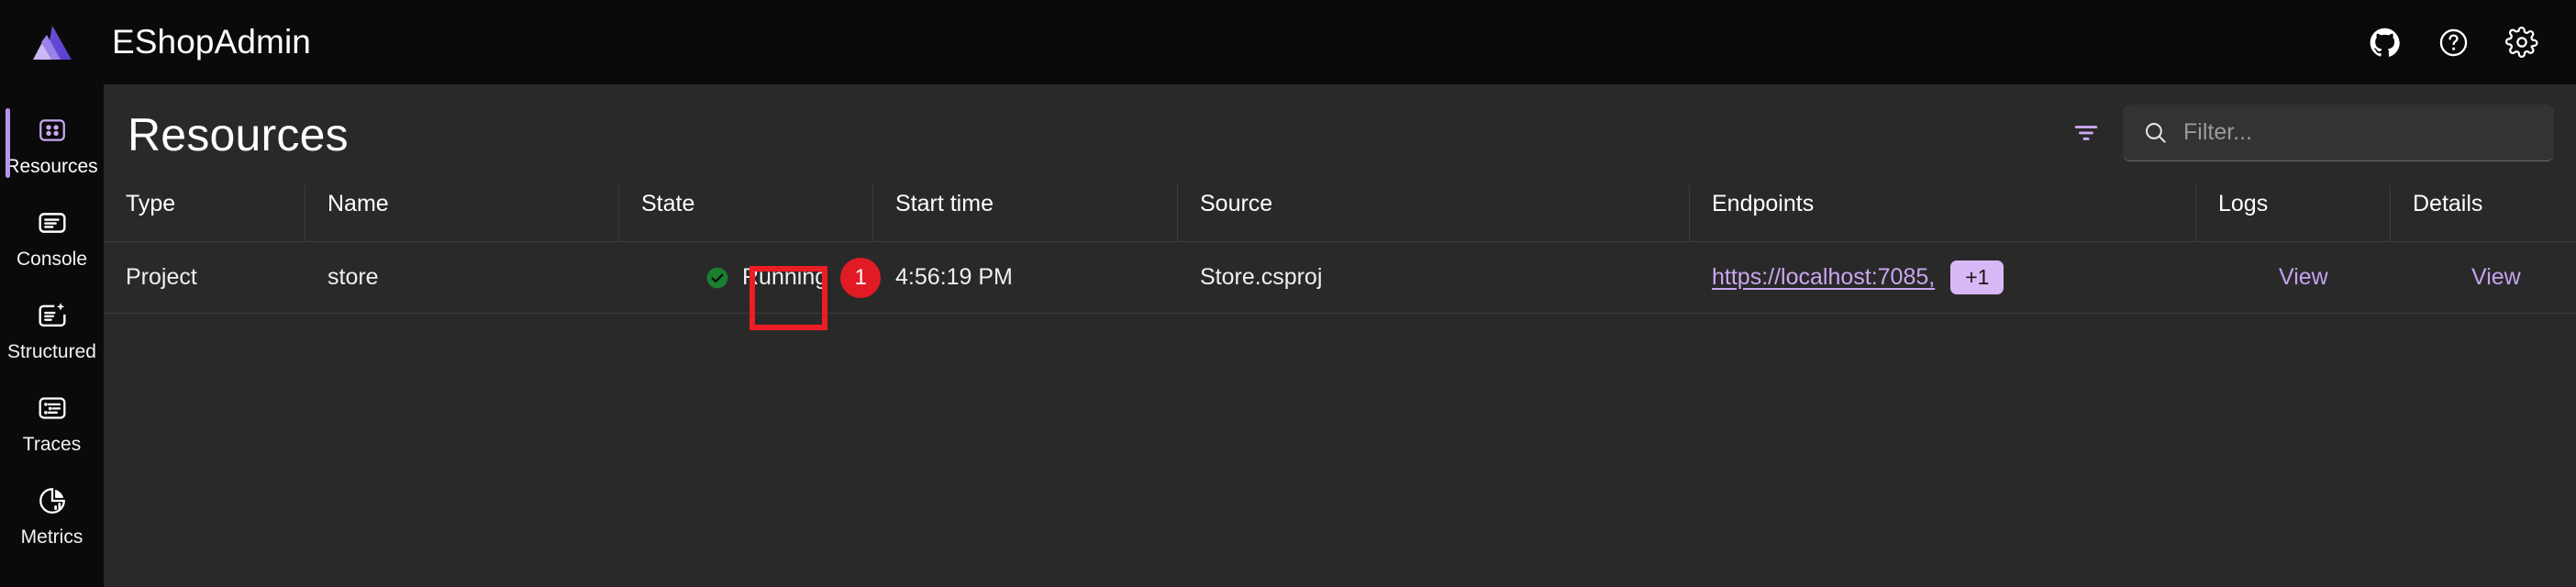 The image size is (2576, 587). What do you see at coordinates (52, 42) in the screenshot?
I see `aspire-logo-icon` at bounding box center [52, 42].